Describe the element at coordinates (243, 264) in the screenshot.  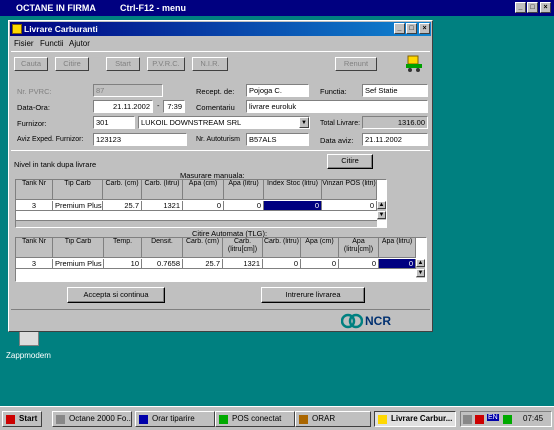
I see `tlg-cell: 1321` at that location.